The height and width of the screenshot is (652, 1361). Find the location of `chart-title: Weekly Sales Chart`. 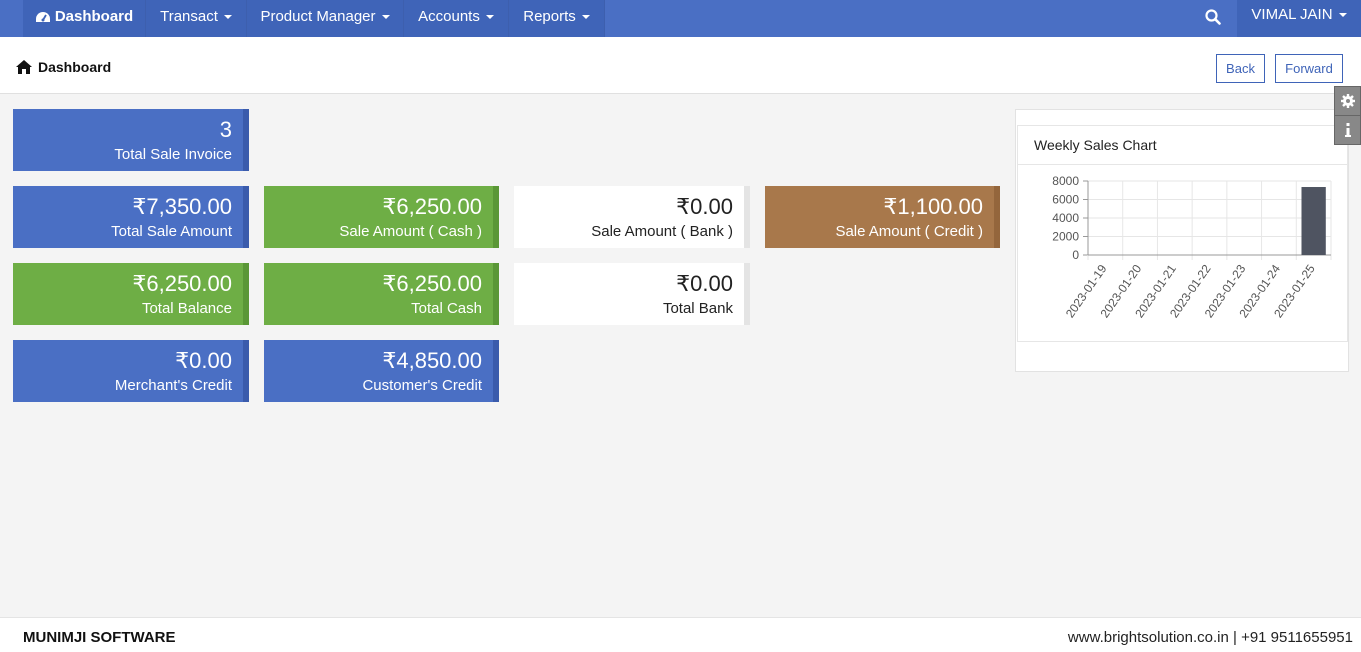

chart-title: Weekly Sales Chart is located at coordinates (1095, 145).